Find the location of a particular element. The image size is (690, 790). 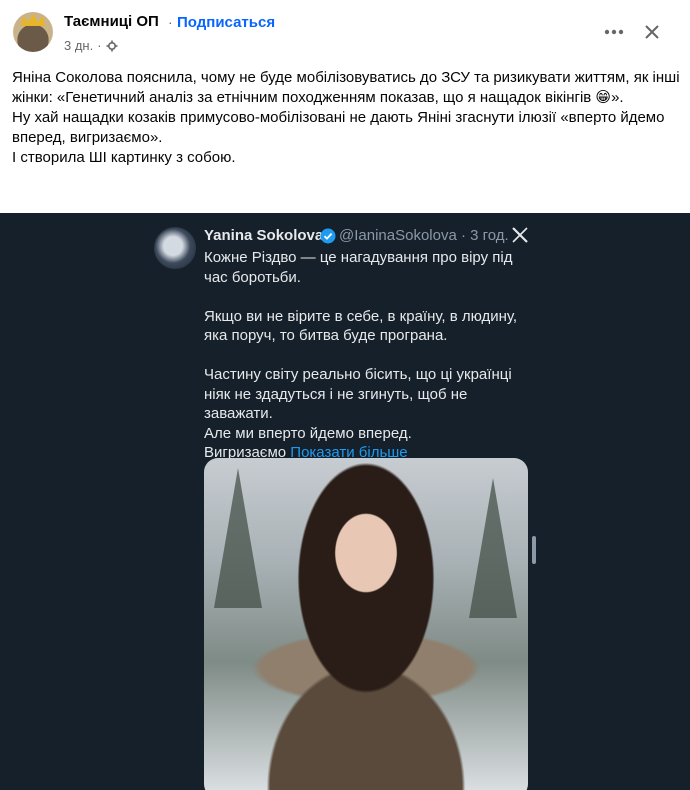

close-button is located at coordinates (652, 32).